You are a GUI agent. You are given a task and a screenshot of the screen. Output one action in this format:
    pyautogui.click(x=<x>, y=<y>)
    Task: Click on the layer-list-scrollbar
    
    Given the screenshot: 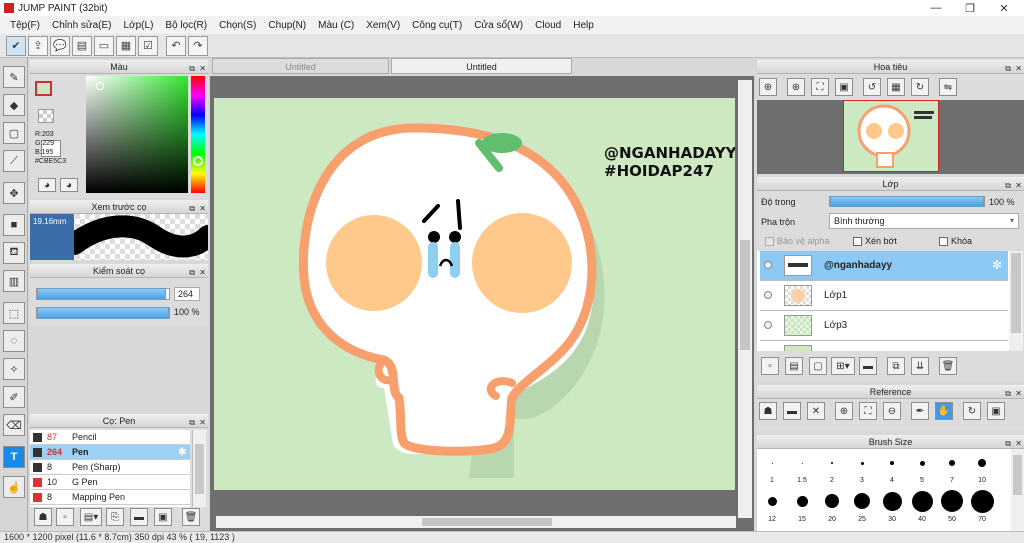 What is the action you would take?
    pyautogui.click(x=1016, y=301)
    